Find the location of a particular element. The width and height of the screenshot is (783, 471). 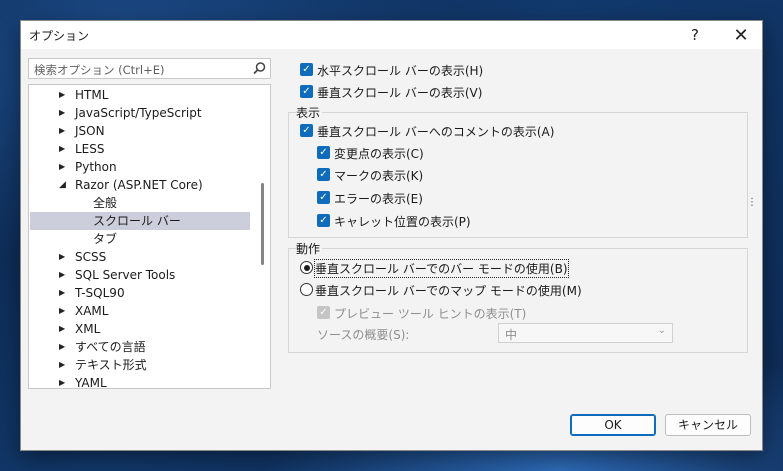

display-group-label: 表示 is located at coordinates (309, 112).